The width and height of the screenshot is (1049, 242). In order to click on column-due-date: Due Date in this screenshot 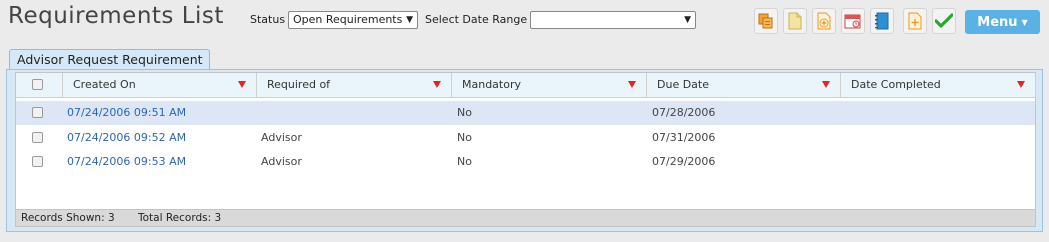, I will do `click(744, 85)`.